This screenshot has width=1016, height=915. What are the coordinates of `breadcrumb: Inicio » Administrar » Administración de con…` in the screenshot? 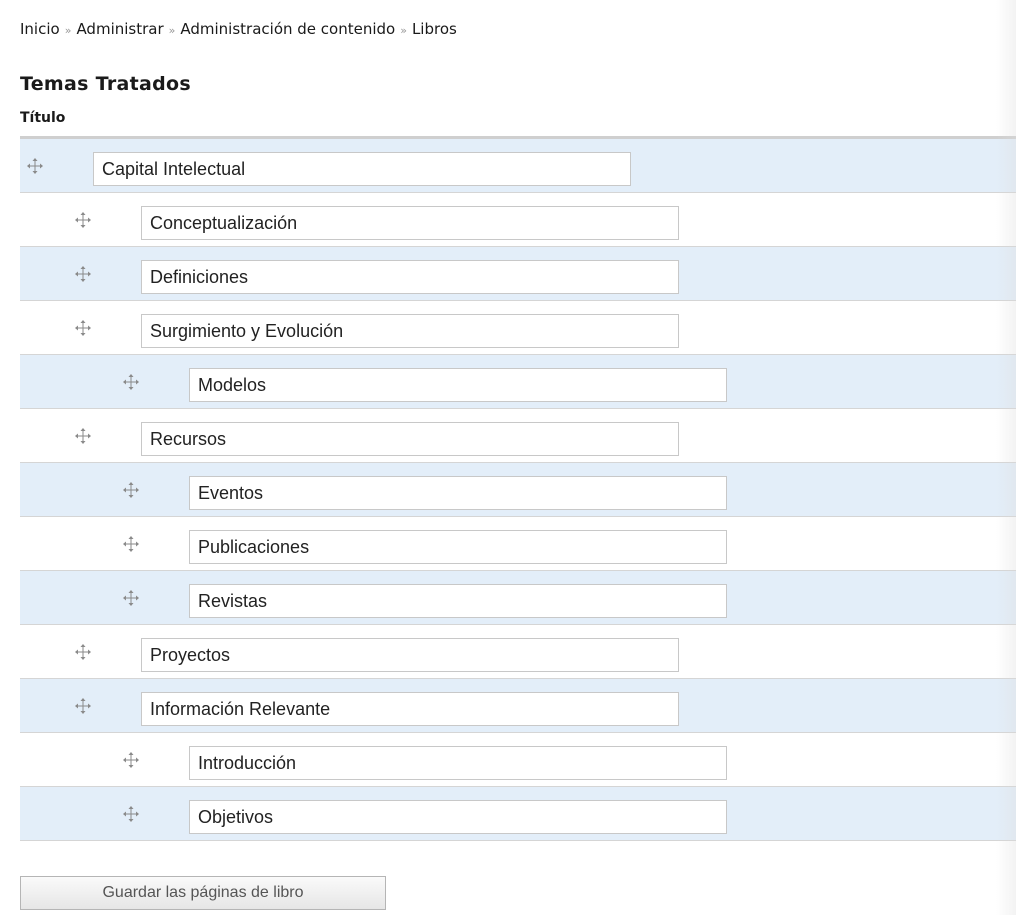 It's located at (238, 29).